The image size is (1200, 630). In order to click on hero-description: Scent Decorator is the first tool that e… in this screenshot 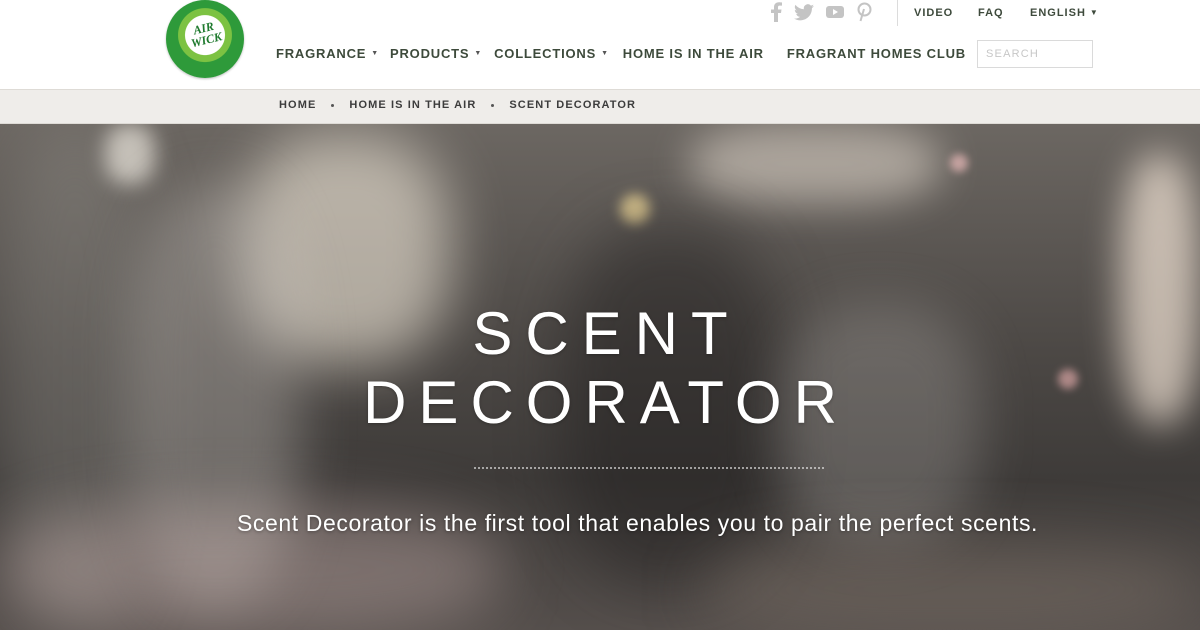, I will do `click(637, 523)`.